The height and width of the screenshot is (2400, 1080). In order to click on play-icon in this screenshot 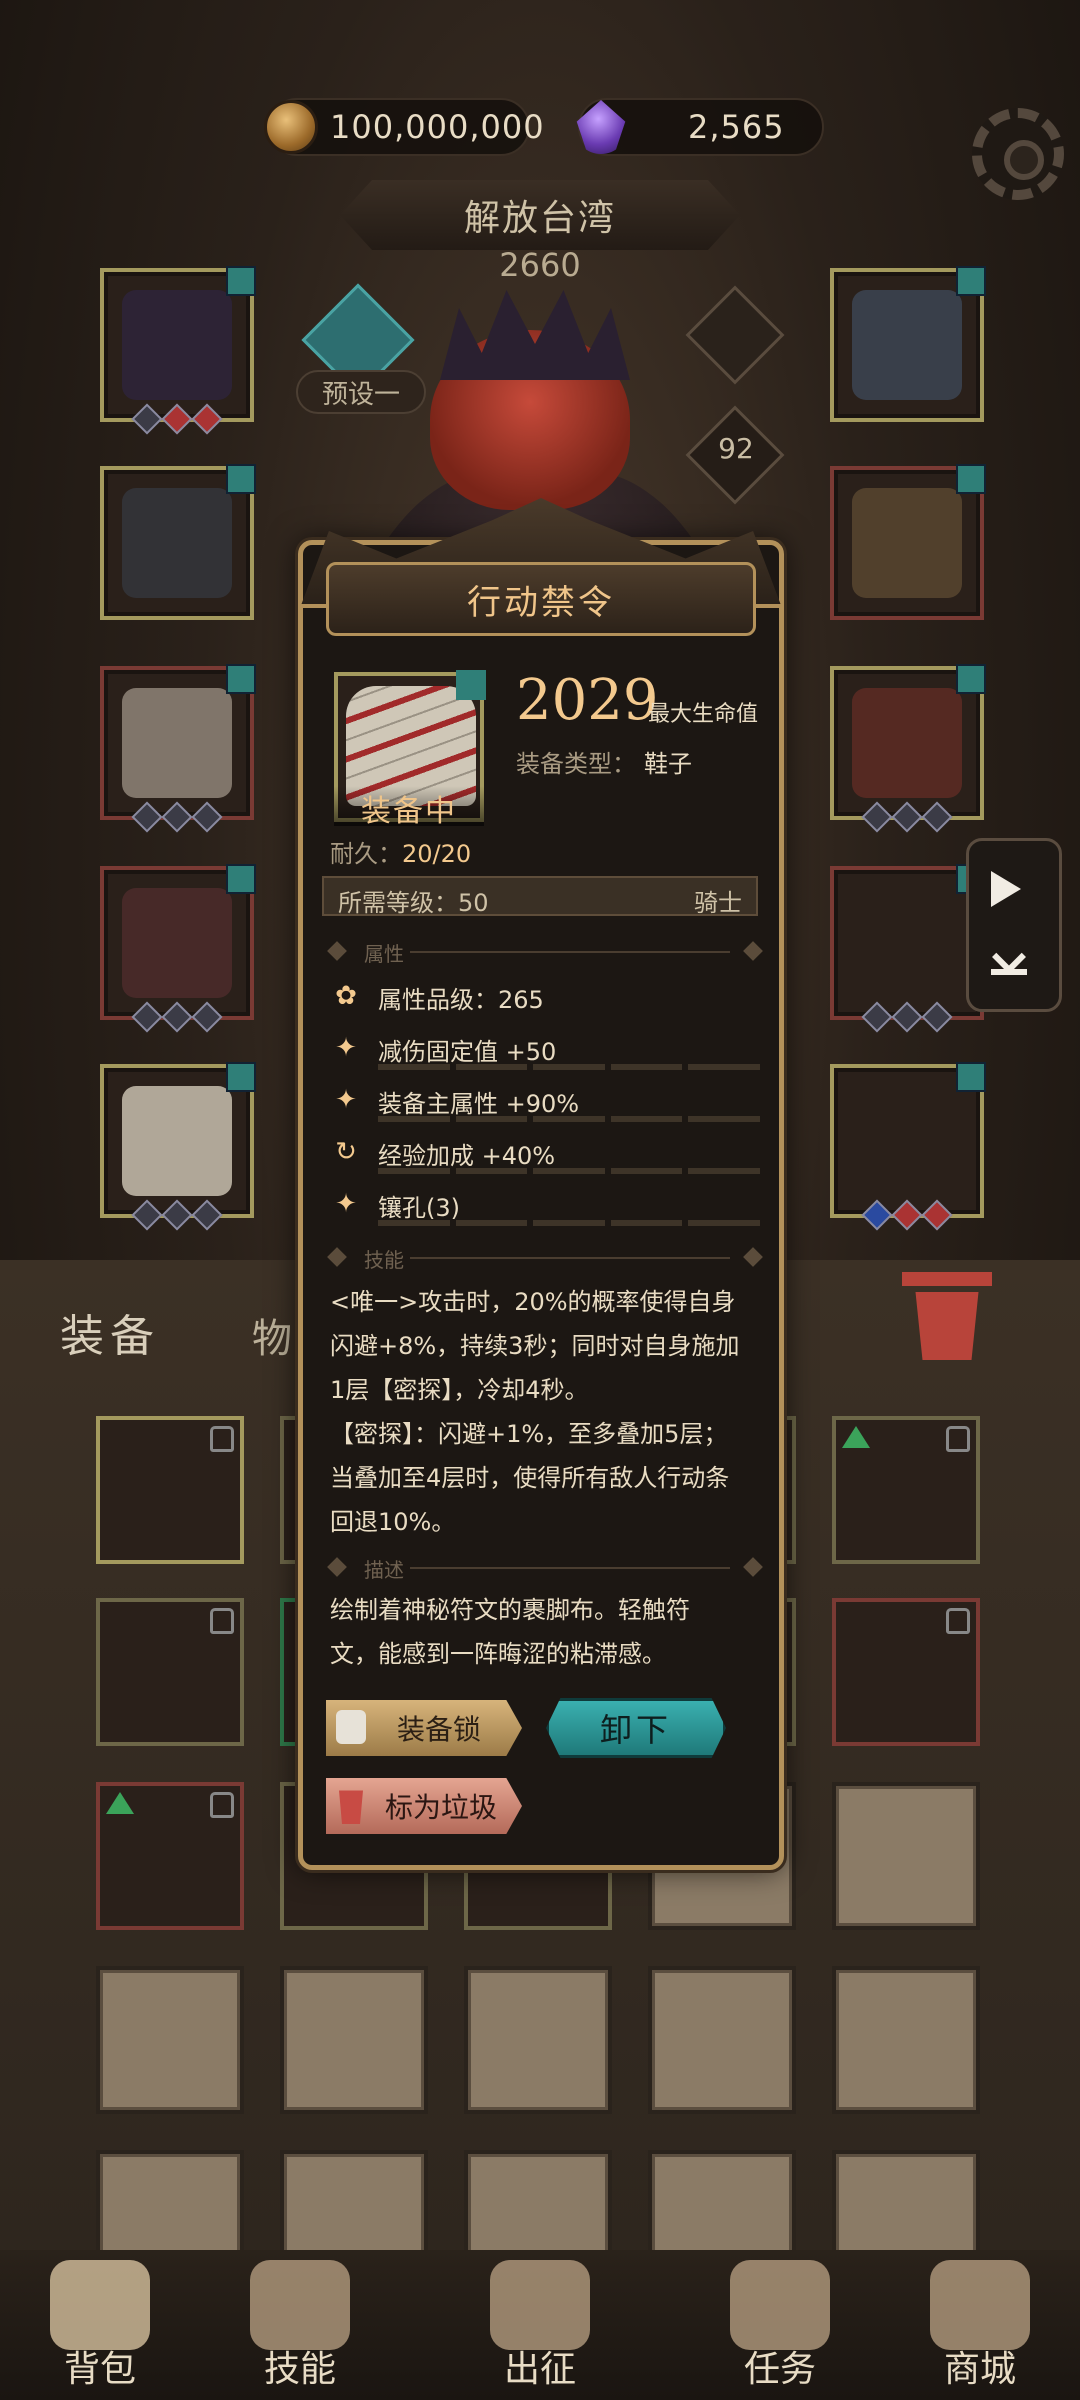, I will do `click(1006, 889)`.